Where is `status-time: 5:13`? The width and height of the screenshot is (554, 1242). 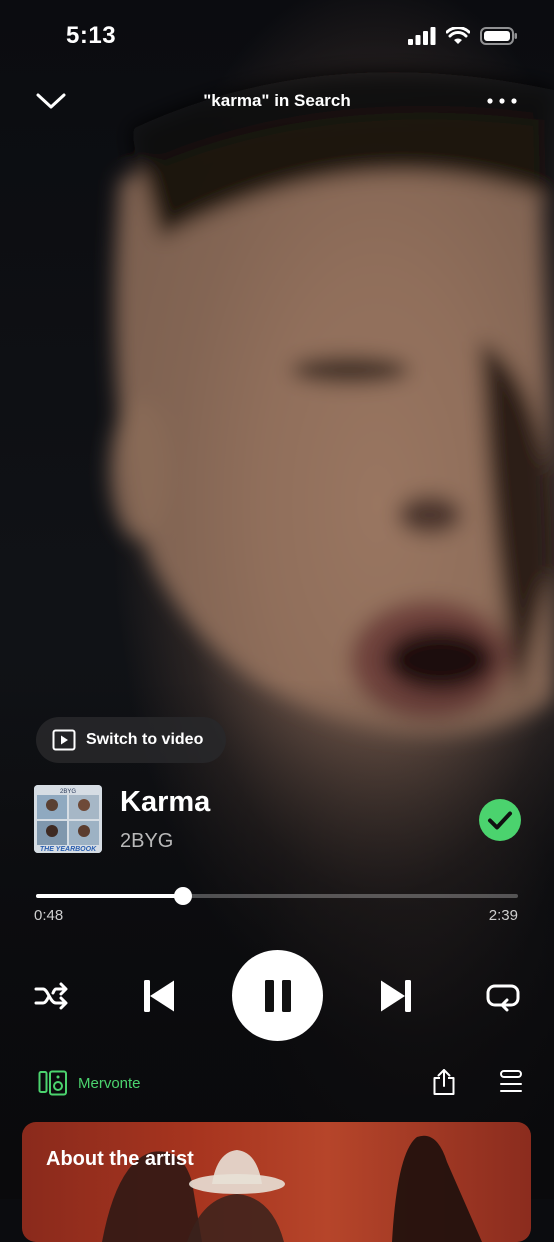 status-time: 5:13 is located at coordinates (91, 35).